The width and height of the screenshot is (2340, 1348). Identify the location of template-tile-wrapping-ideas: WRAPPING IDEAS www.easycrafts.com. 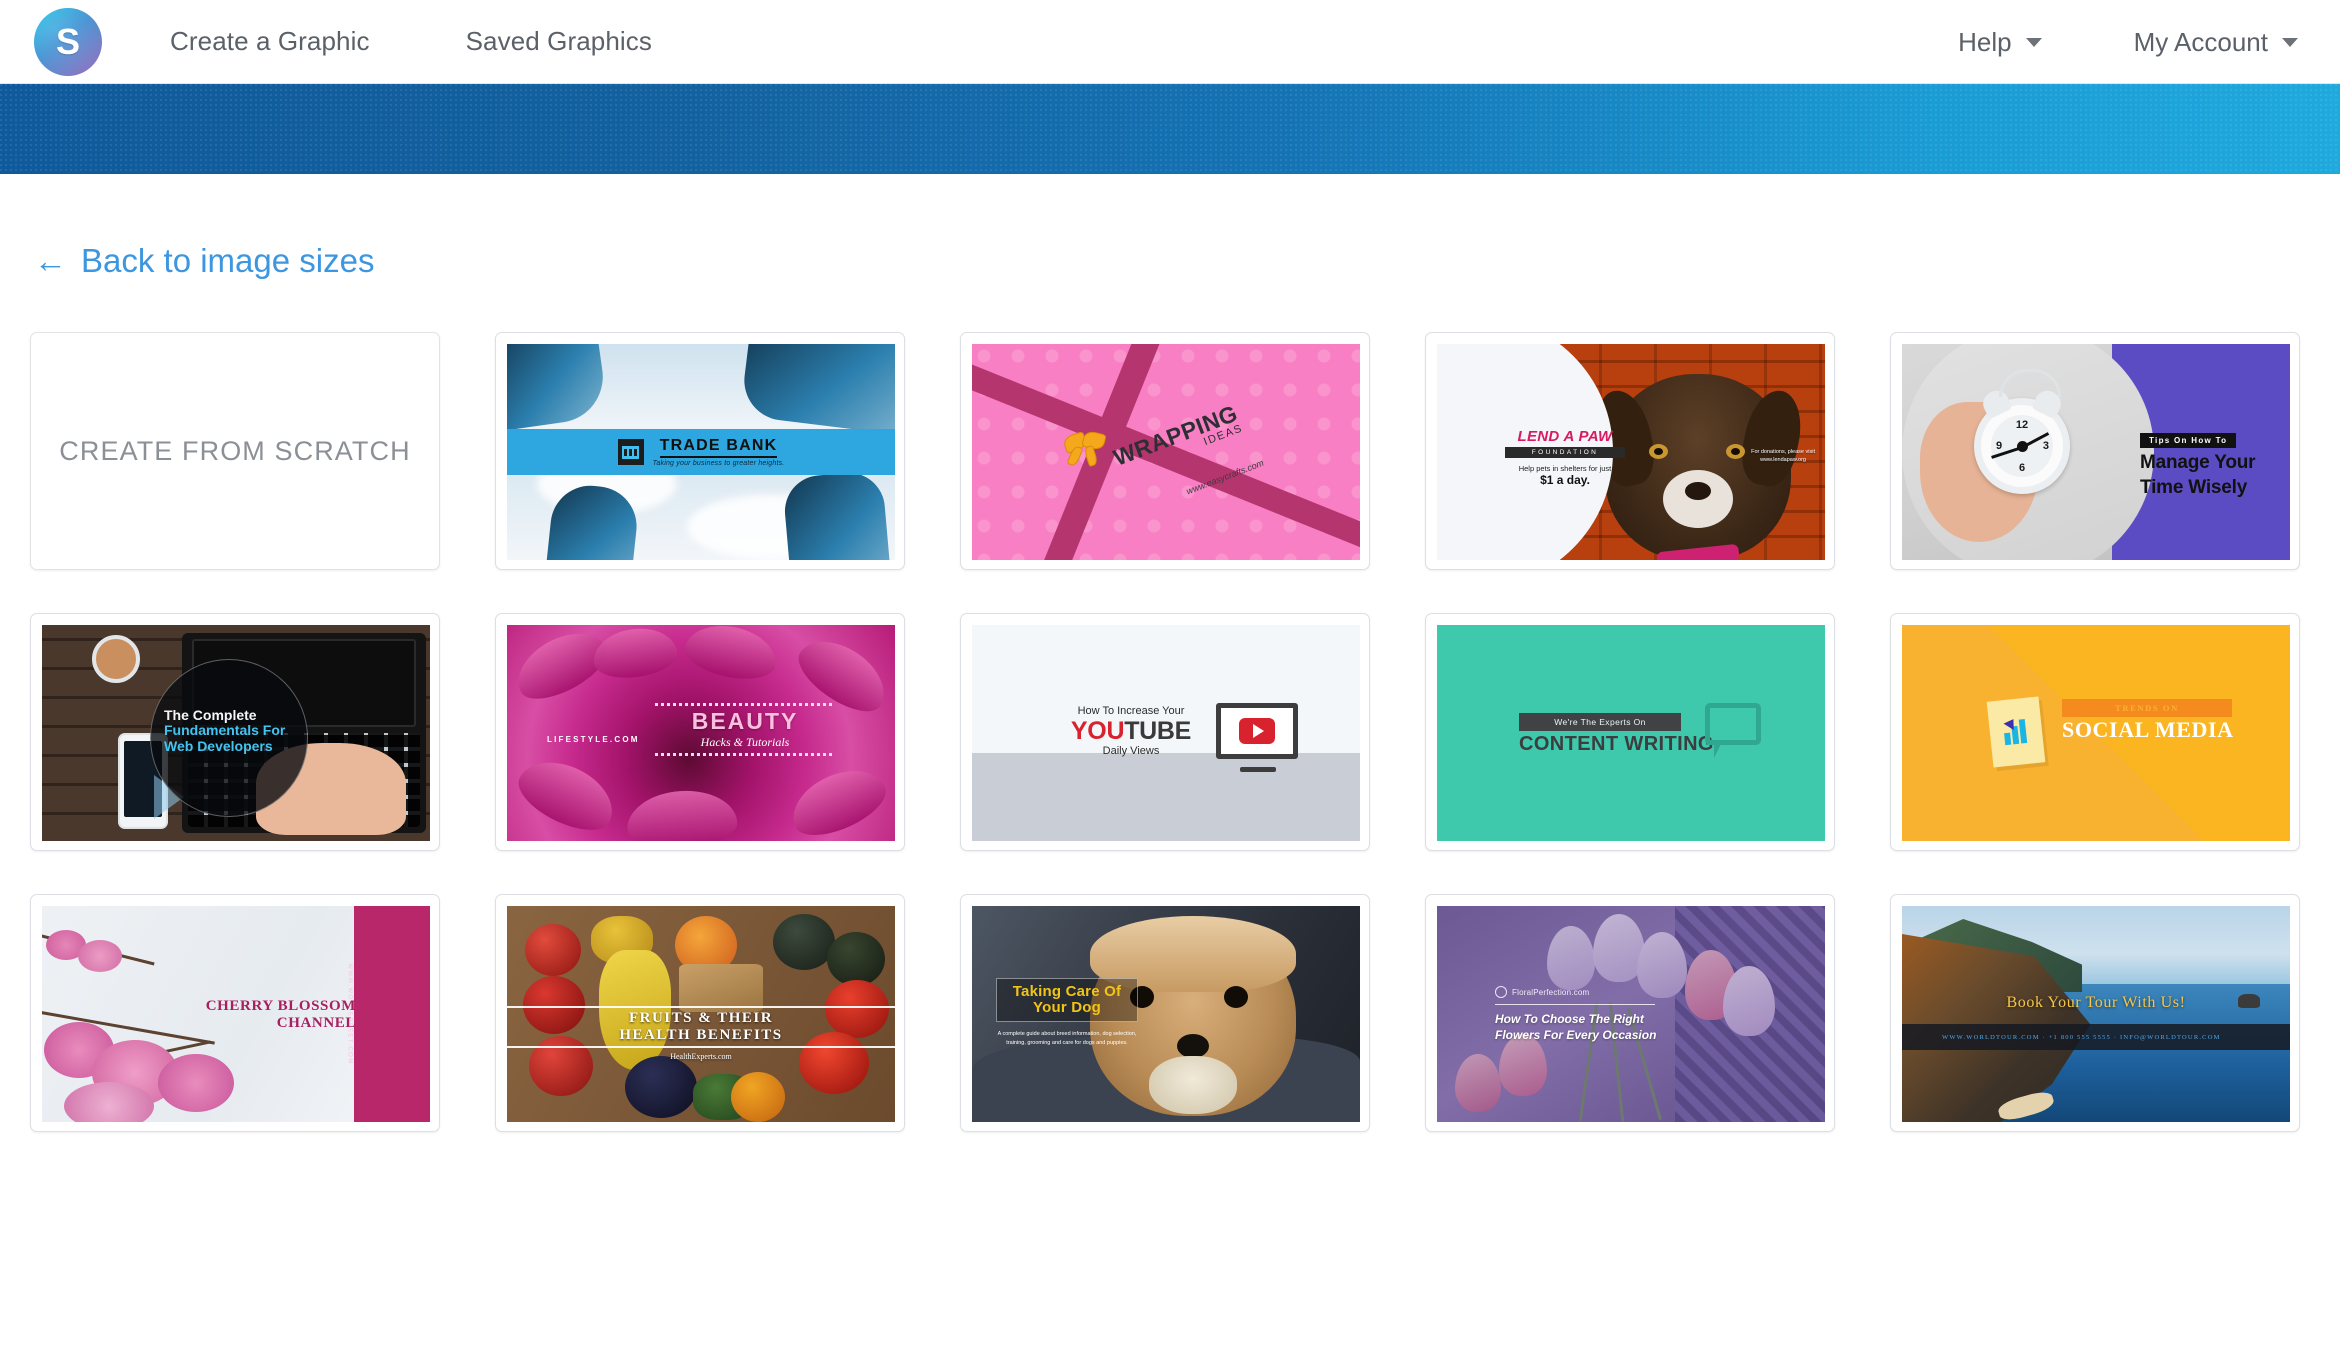
(1165, 451).